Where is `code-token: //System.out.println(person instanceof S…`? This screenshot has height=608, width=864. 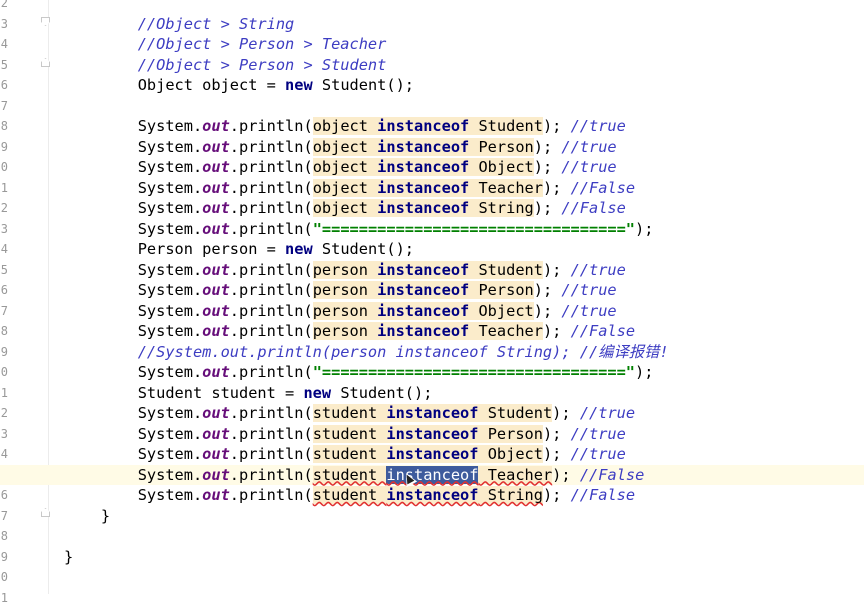 code-token: //System.out.println(person instanceof S… is located at coordinates (403, 351).